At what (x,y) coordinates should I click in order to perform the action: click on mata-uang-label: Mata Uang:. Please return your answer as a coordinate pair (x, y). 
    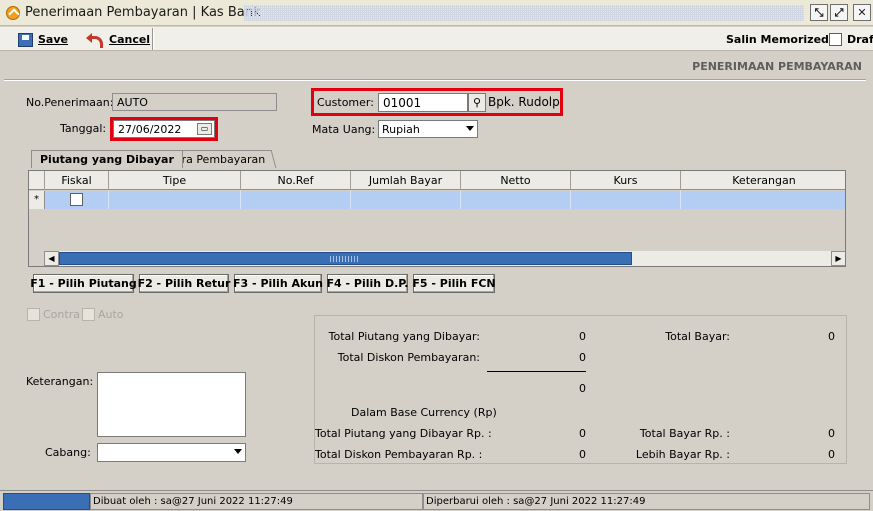
    Looking at the image, I should click on (344, 129).